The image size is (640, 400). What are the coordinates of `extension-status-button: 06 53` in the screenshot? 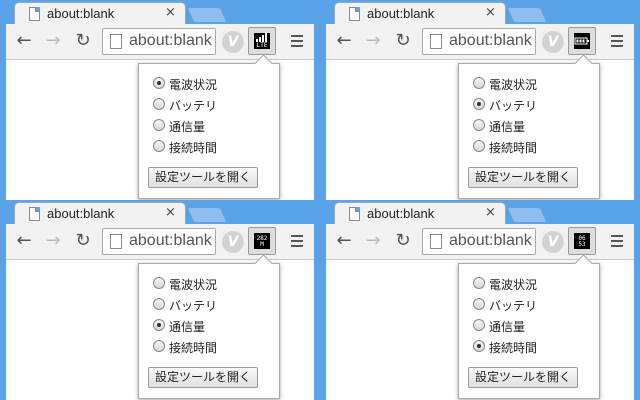 It's located at (582, 241).